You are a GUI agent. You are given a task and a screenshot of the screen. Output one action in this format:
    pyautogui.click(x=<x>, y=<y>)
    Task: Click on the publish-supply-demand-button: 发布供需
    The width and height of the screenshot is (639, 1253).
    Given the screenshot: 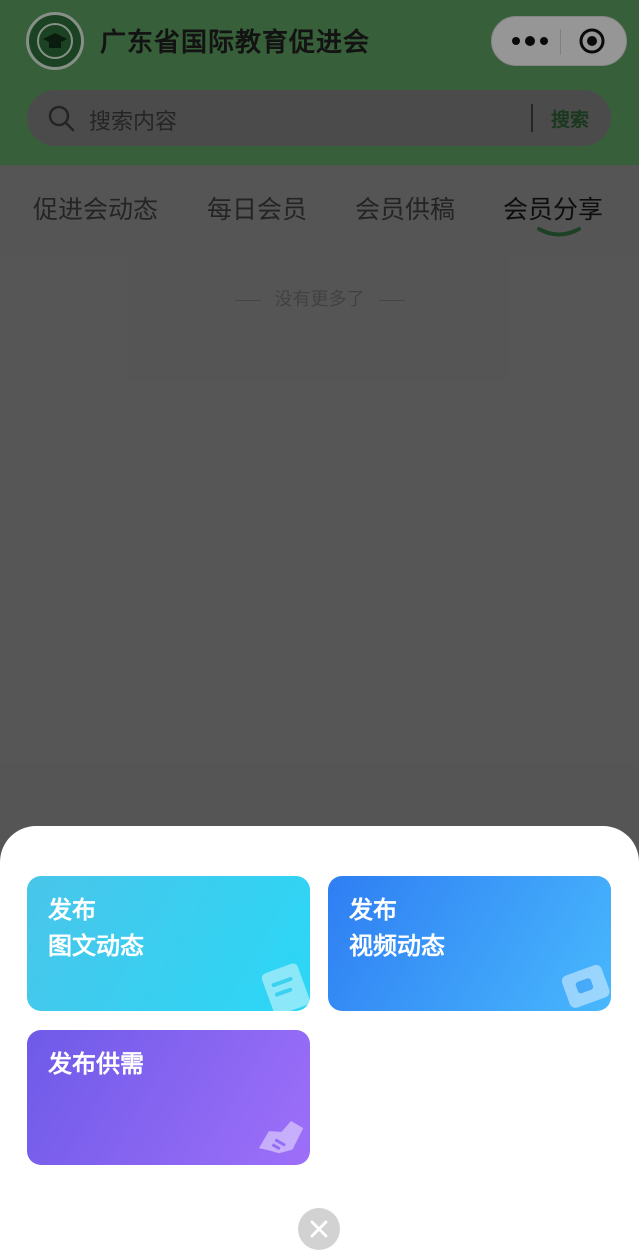 What is the action you would take?
    pyautogui.click(x=168, y=1097)
    